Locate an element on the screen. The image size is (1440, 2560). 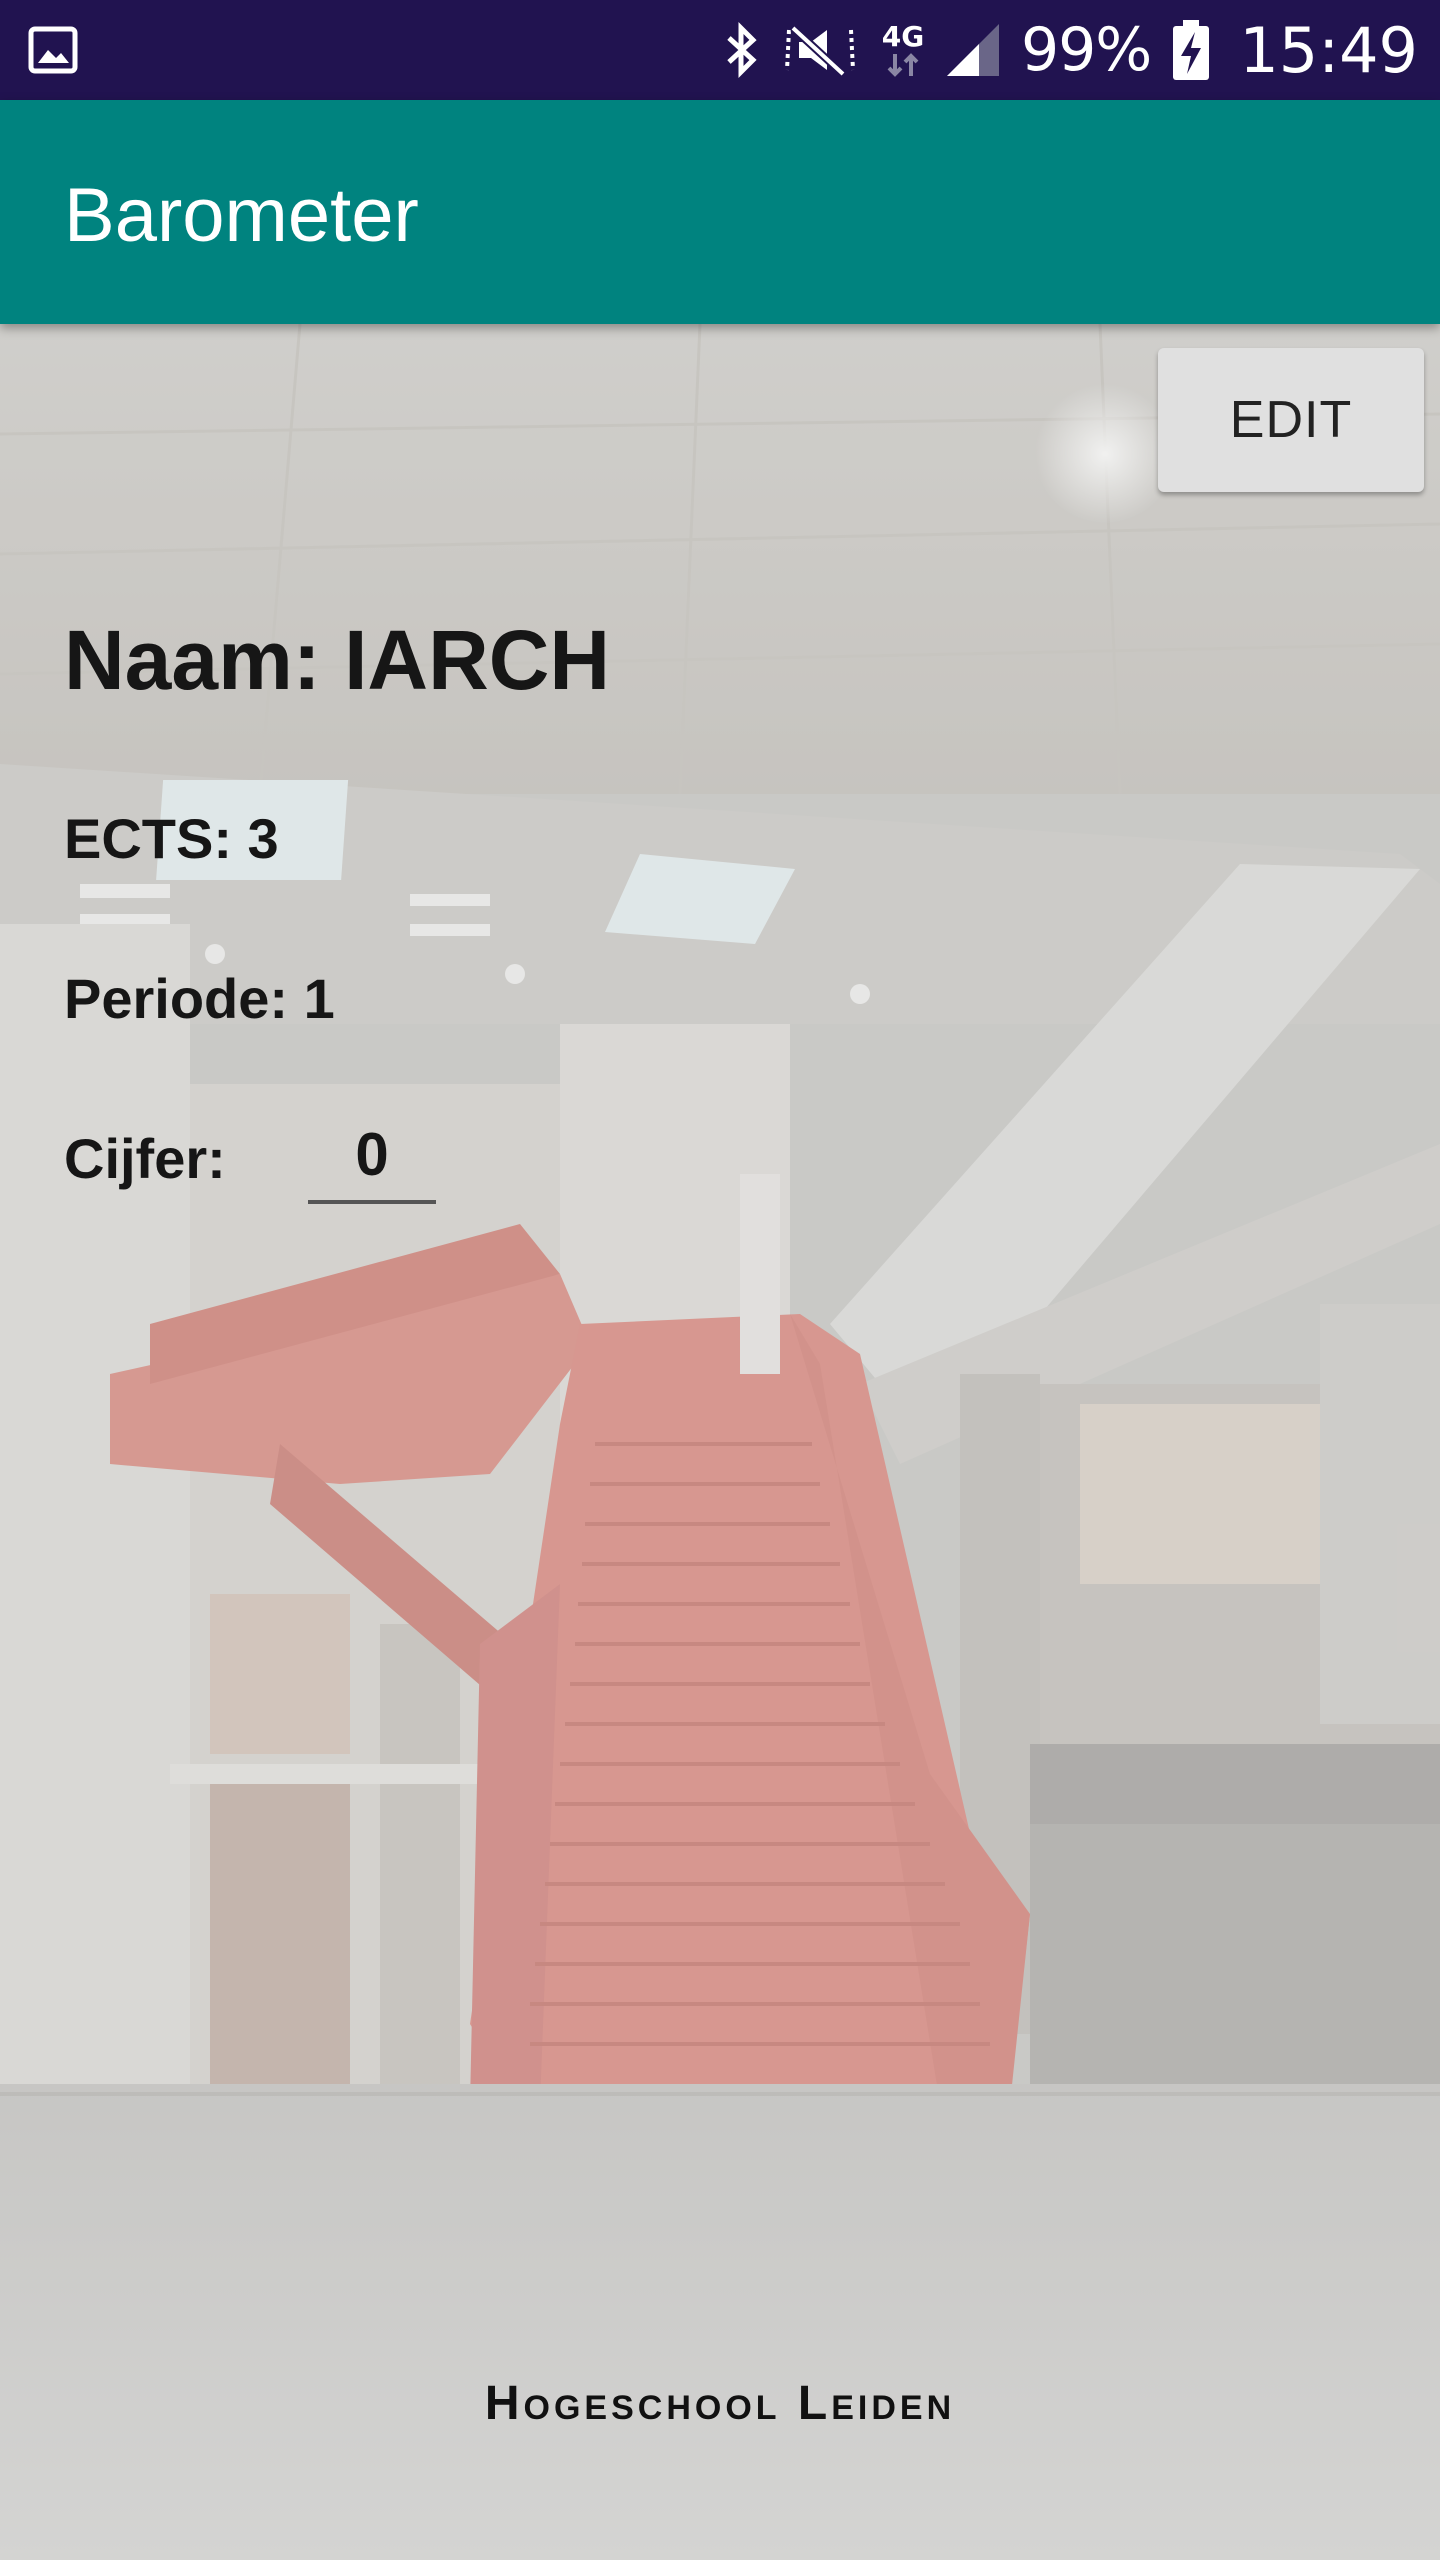
signal-icon is located at coordinates (972, 50).